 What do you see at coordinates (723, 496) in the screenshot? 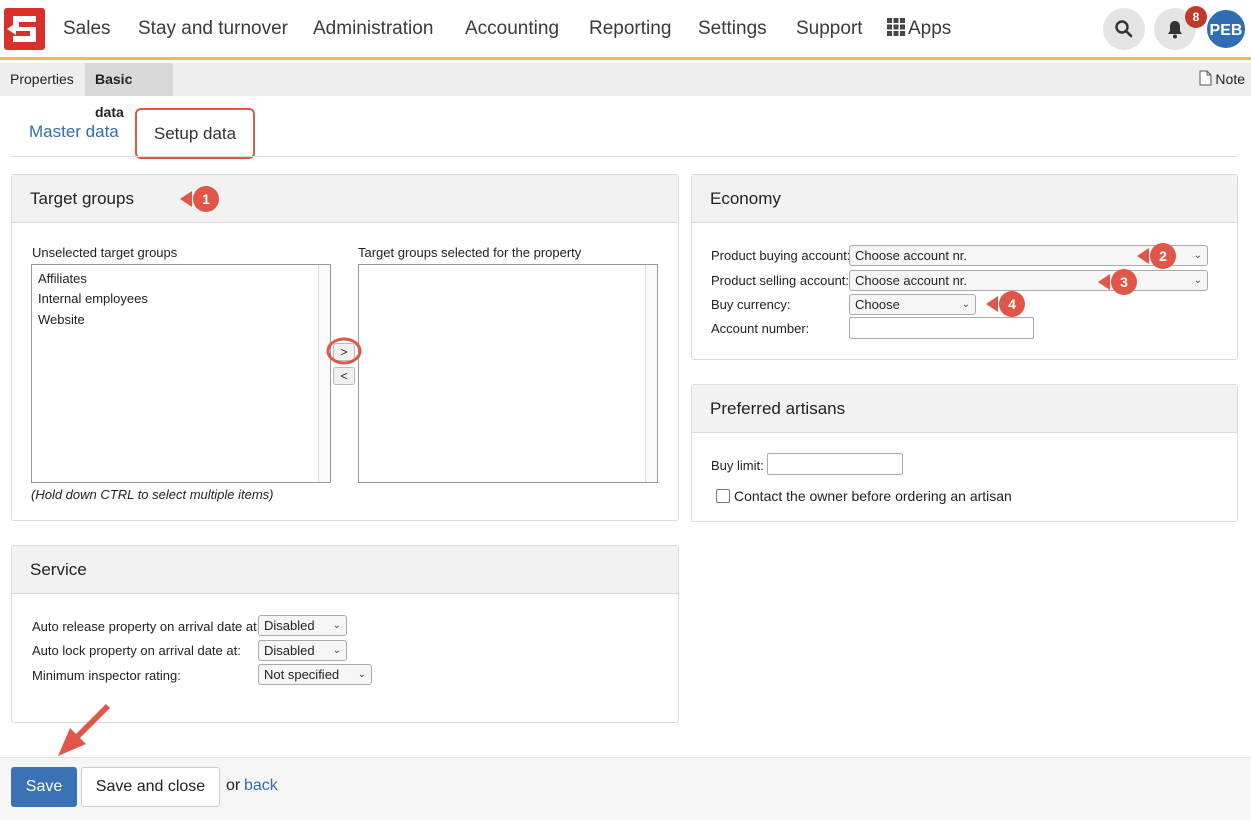
I see `contact-owner-checkbox` at bounding box center [723, 496].